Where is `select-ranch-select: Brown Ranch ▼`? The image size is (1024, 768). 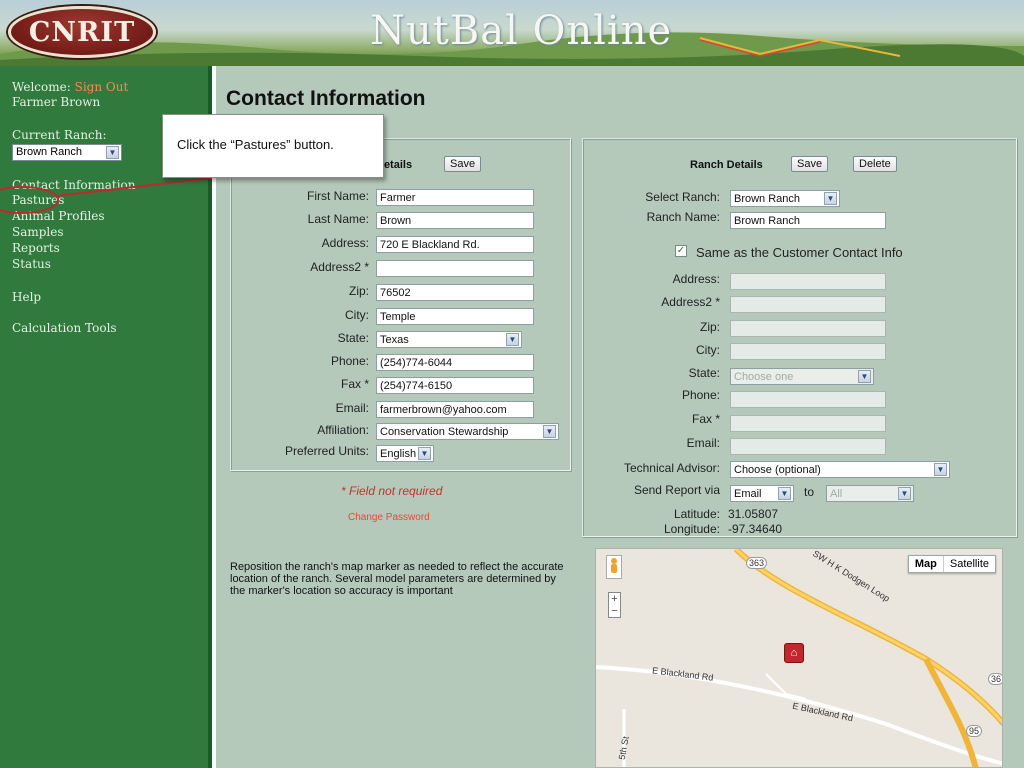
select-ranch-select: Brown Ranch ▼ is located at coordinates (785, 198).